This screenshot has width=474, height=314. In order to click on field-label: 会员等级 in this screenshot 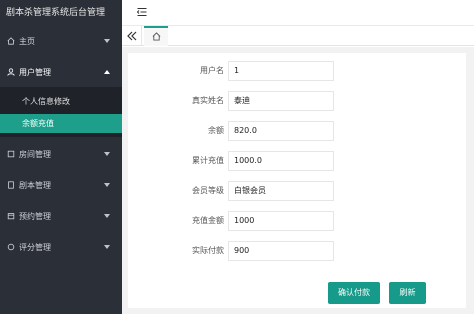, I will do `click(208, 190)`.